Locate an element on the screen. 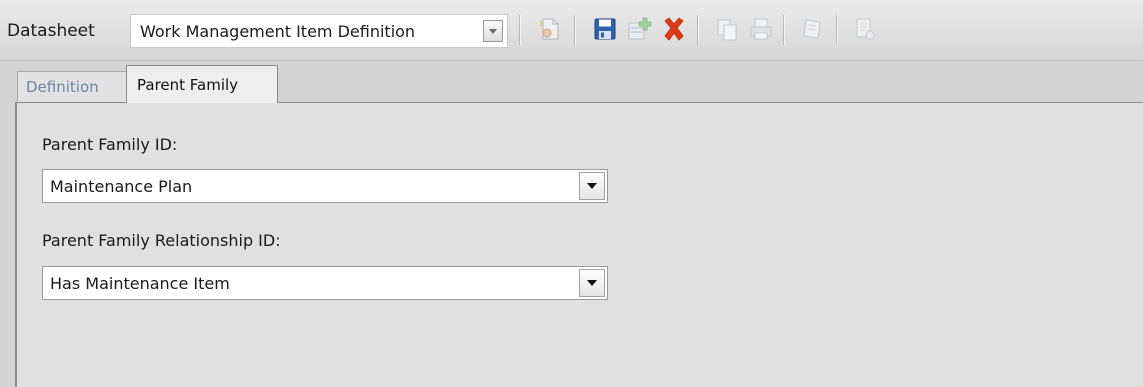 The image size is (1143, 387). tab-parent-family-label: Parent Family is located at coordinates (188, 85).